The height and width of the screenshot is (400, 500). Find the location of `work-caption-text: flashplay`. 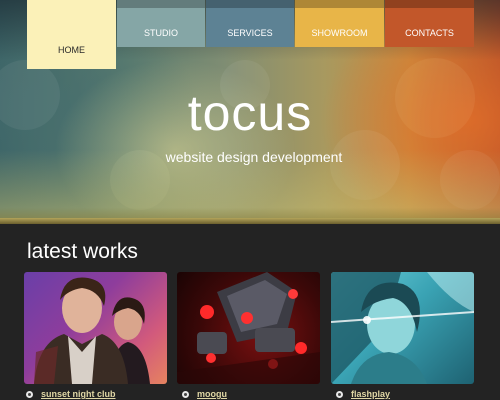

work-caption-text: flashplay is located at coordinates (371, 394).